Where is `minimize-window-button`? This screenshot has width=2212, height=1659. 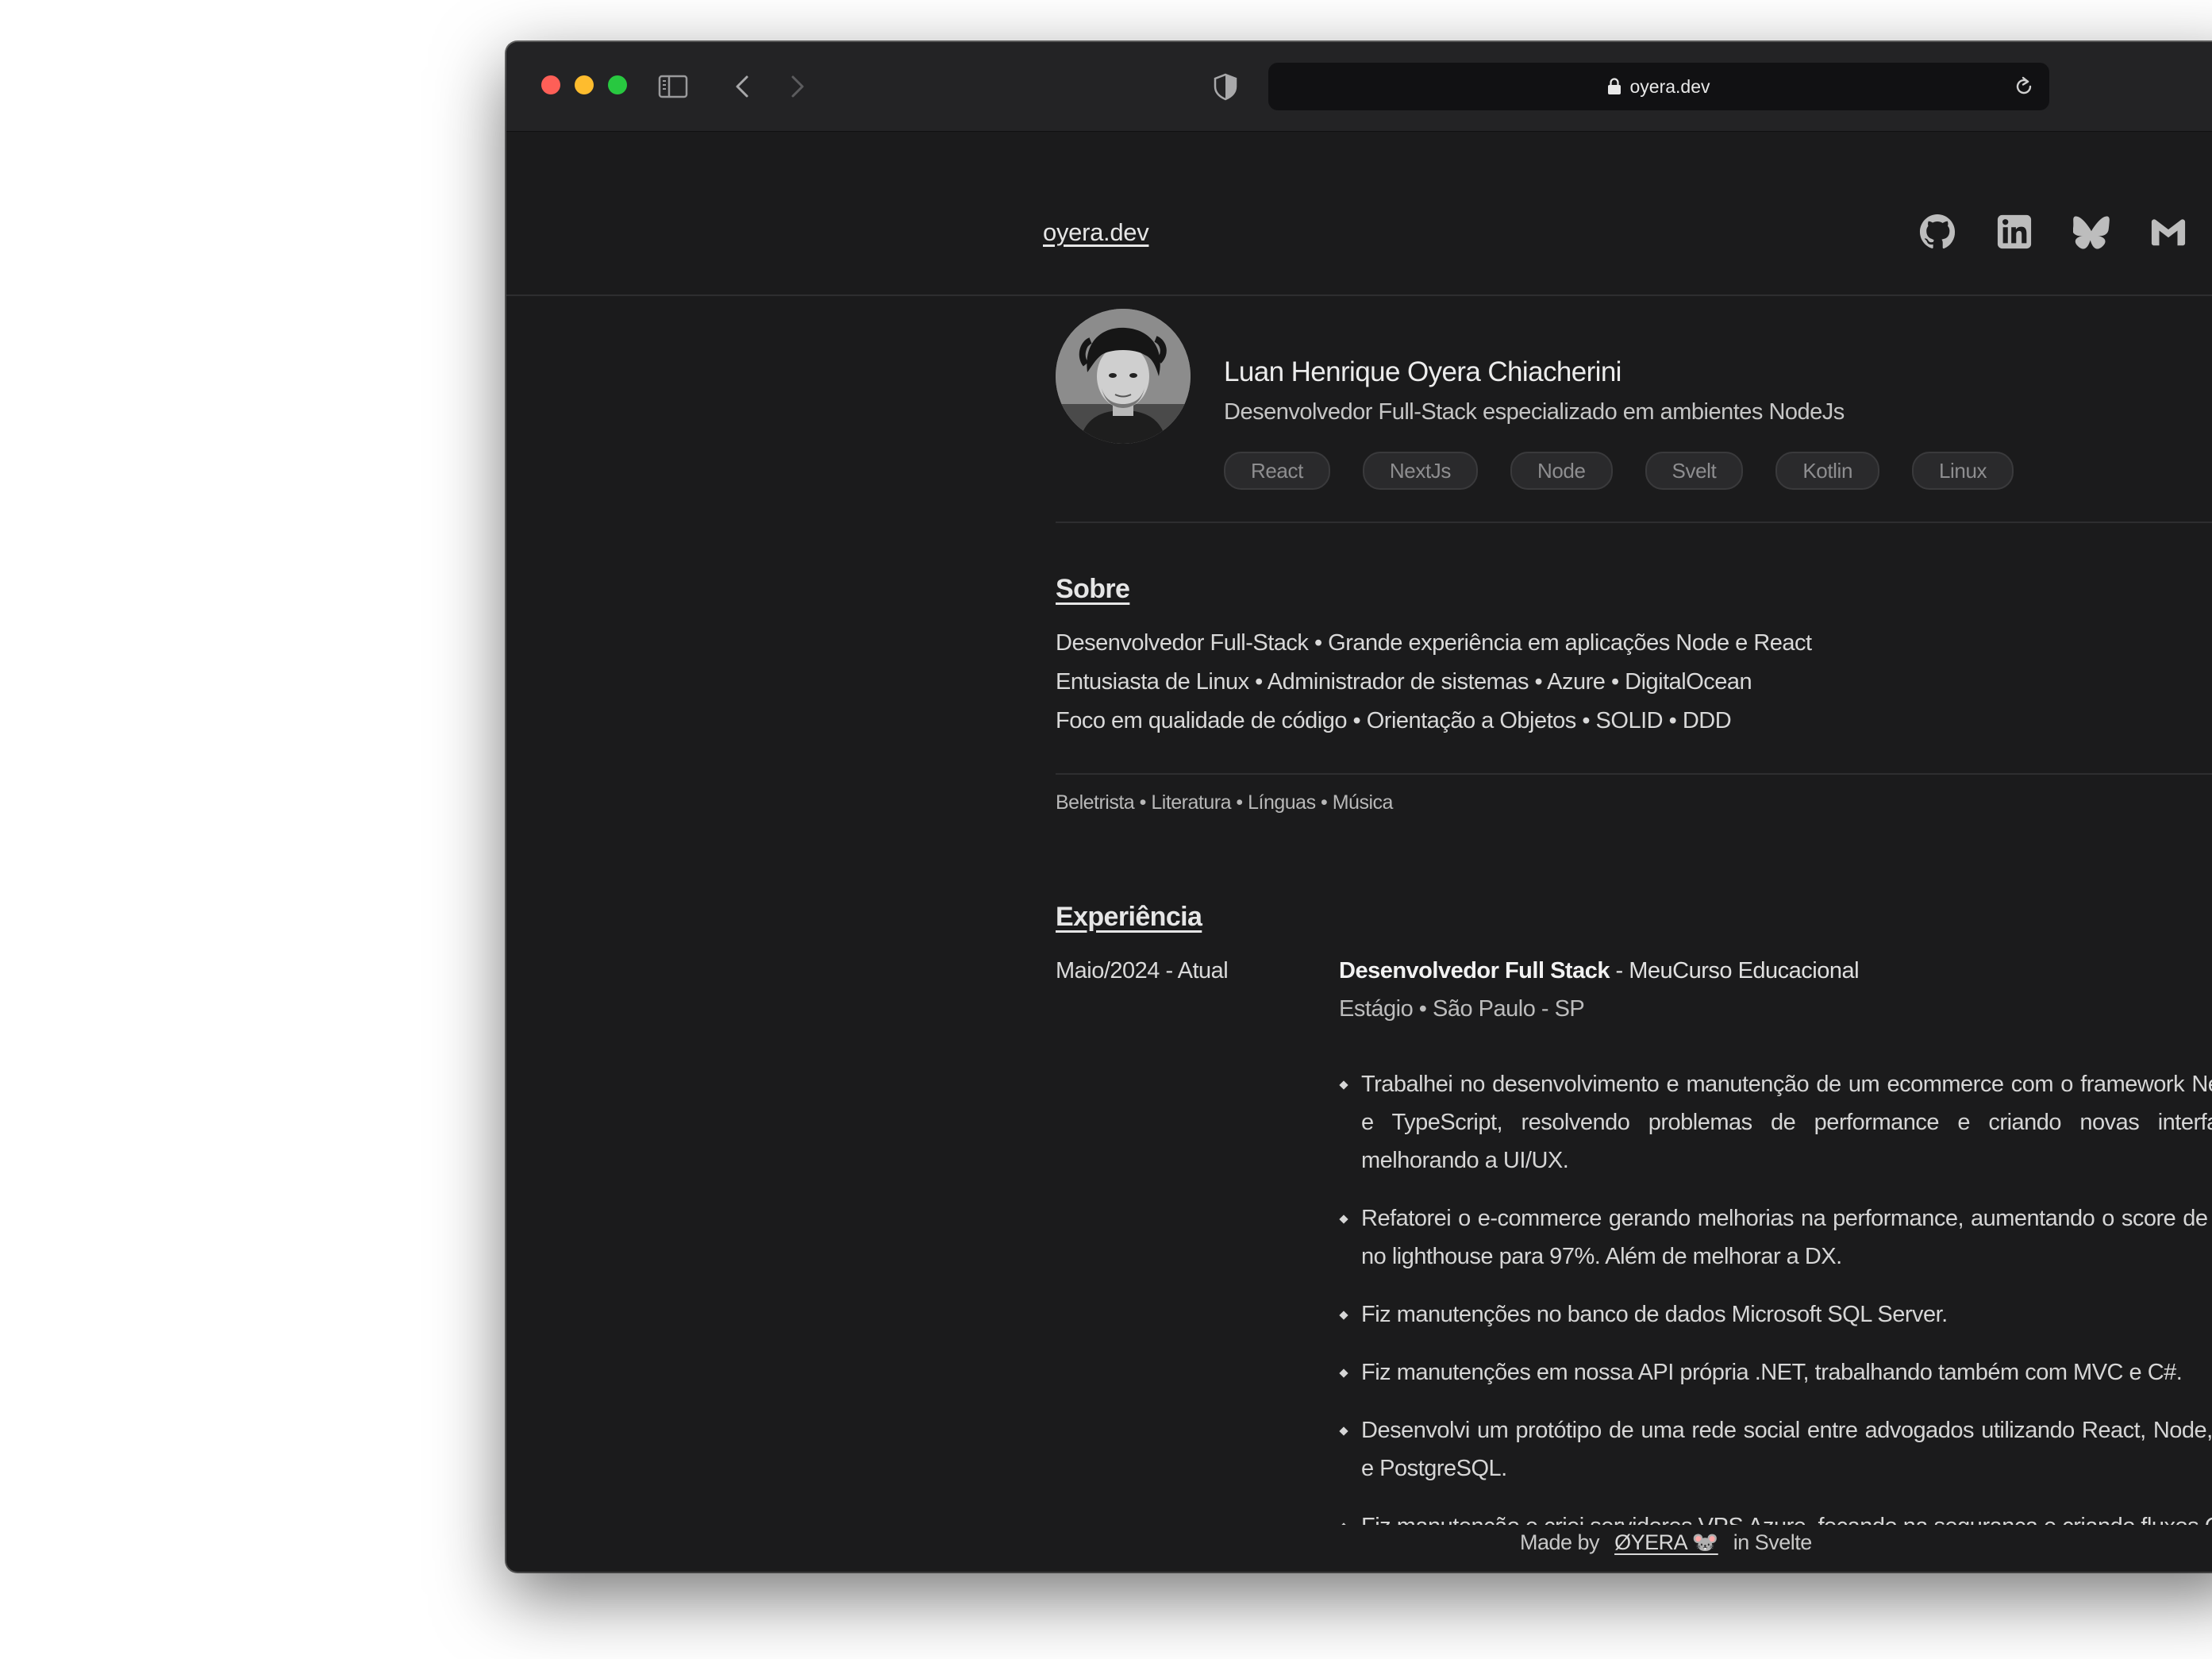 minimize-window-button is located at coordinates (584, 85).